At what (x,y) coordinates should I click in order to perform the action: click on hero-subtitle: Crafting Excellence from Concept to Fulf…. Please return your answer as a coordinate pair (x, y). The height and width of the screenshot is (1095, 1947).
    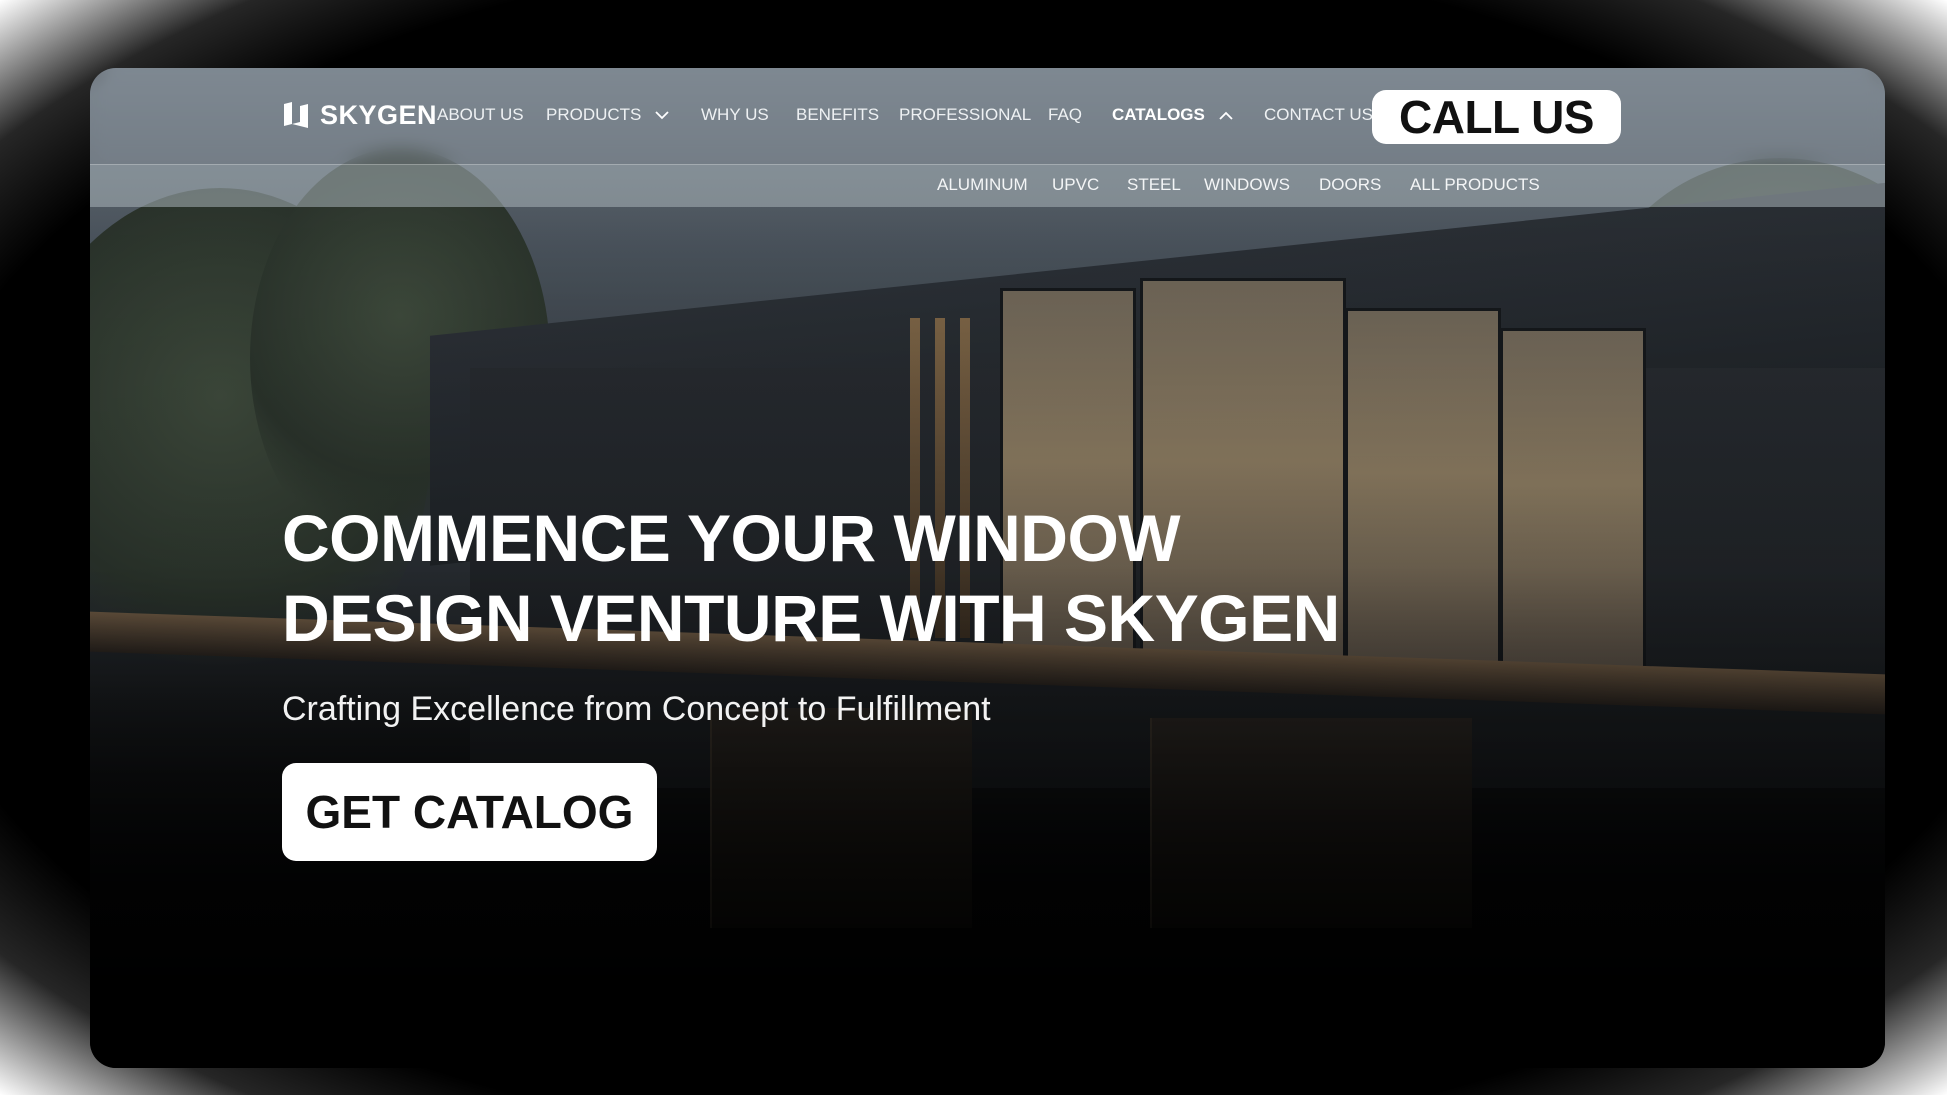
    Looking at the image, I should click on (636, 709).